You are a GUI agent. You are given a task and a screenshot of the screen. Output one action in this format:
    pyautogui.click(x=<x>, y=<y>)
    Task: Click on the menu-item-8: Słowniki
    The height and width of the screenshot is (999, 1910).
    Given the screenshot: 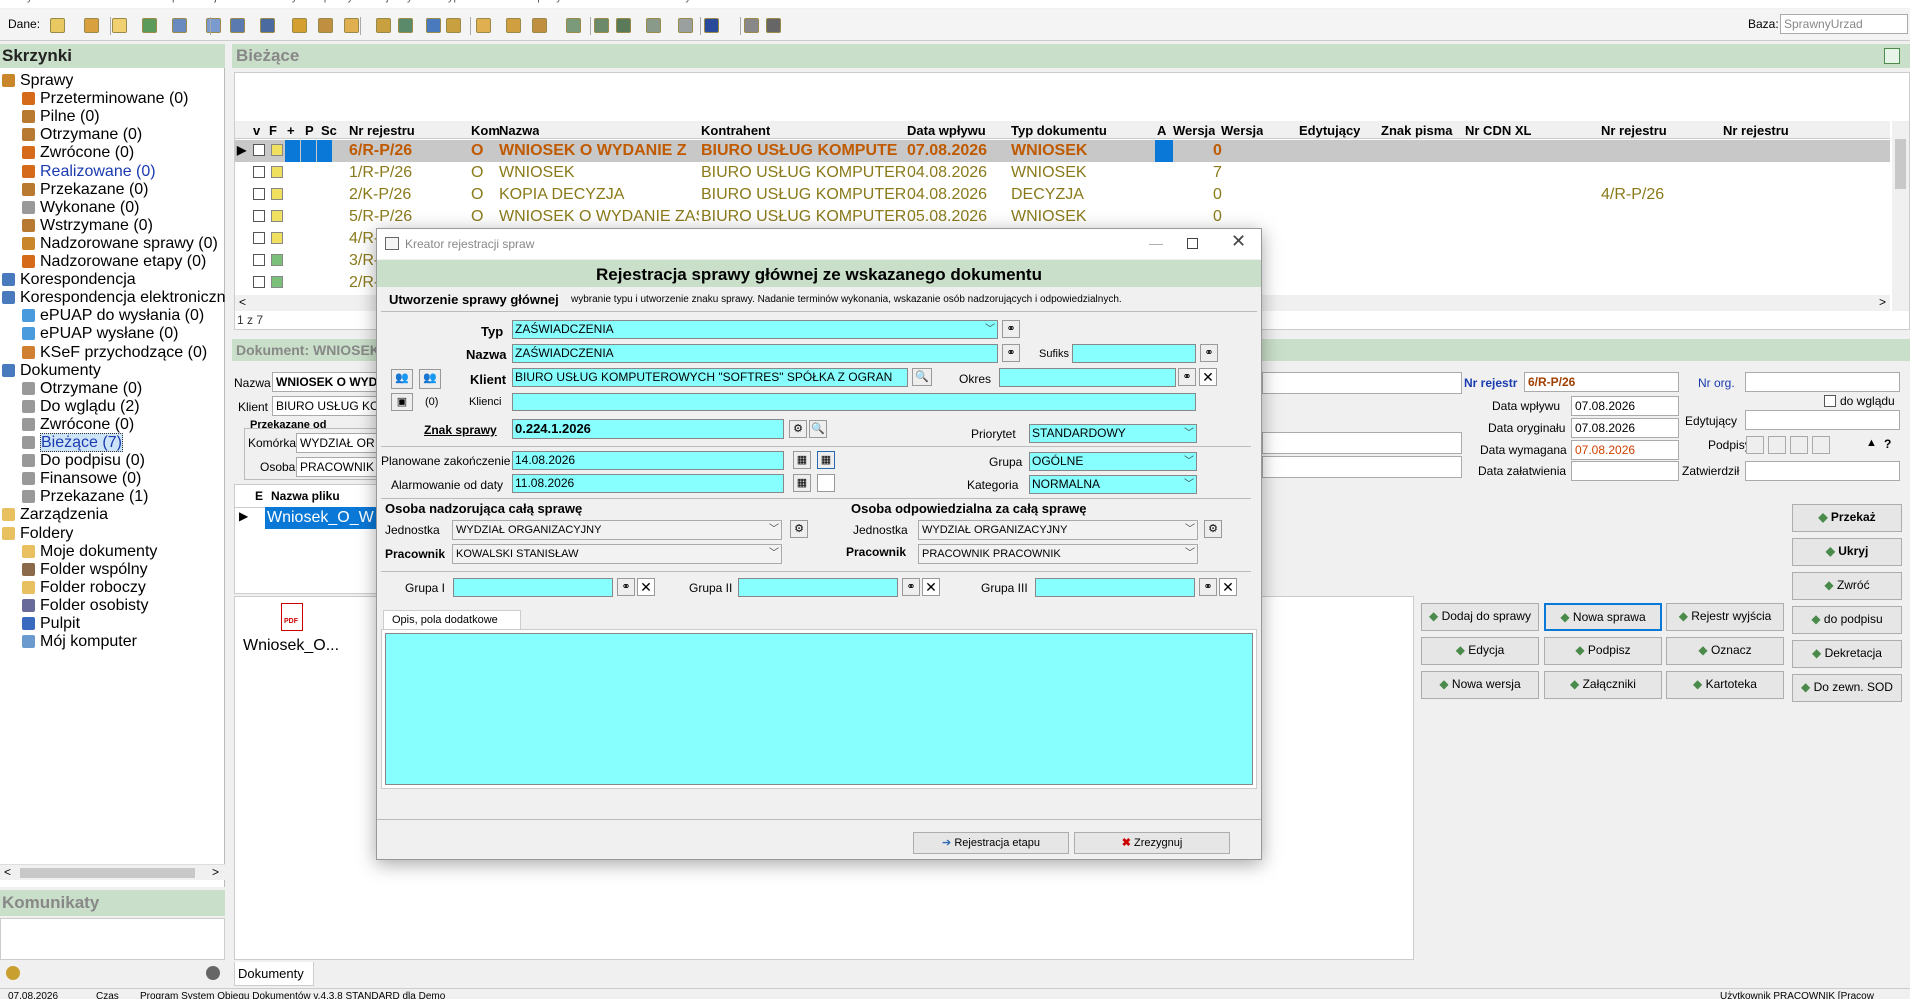 What is the action you would take?
    pyautogui.click(x=601, y=1)
    